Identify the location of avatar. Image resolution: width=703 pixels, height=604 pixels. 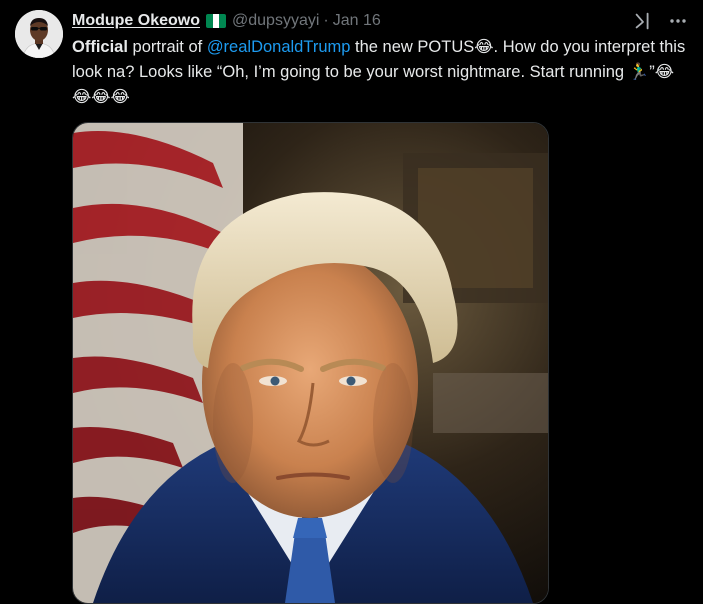
(39, 34).